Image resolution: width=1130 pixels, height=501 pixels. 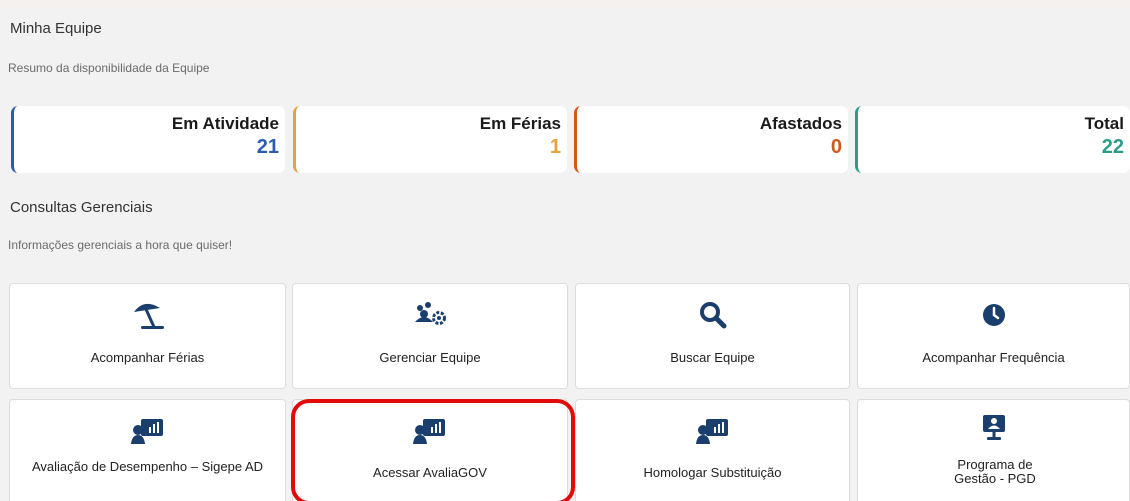 I want to click on card-programa-gestao-pgd: Programa de Gestão - PGD, so click(x=993, y=450).